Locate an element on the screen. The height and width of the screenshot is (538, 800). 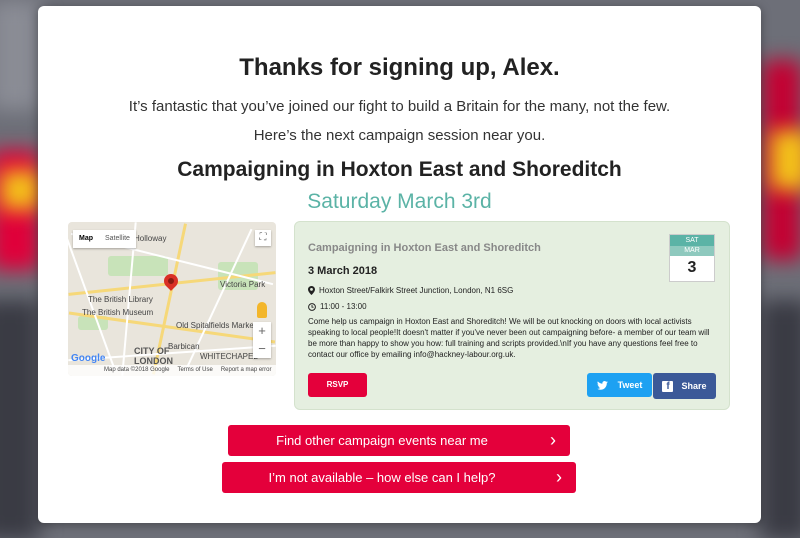
rsvp-button: RSVP is located at coordinates (337, 385).